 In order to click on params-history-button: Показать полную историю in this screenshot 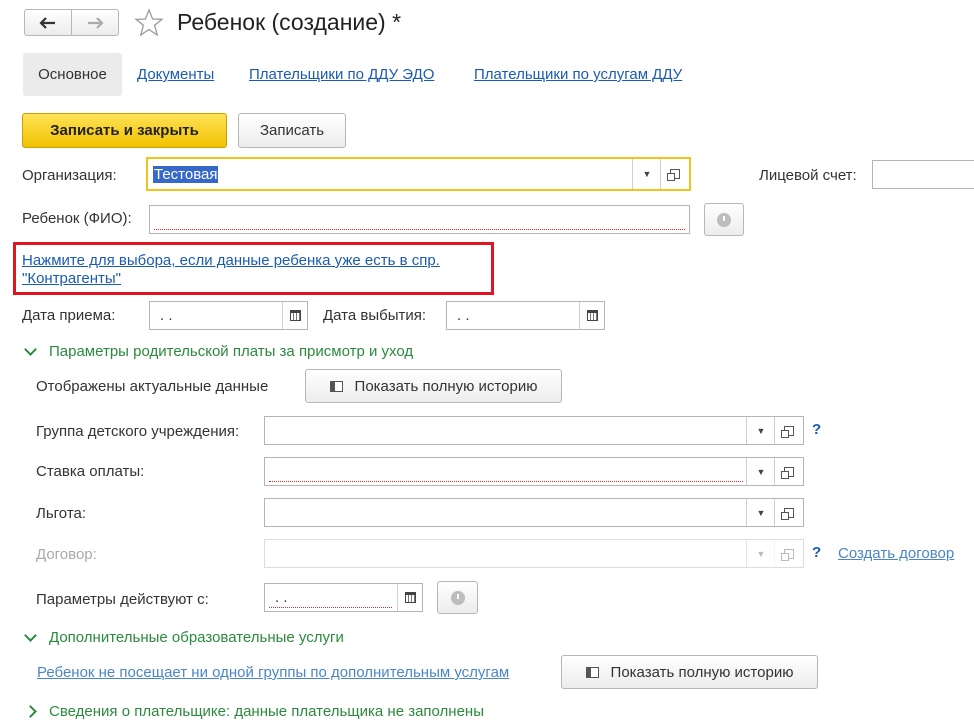, I will do `click(433, 386)`.